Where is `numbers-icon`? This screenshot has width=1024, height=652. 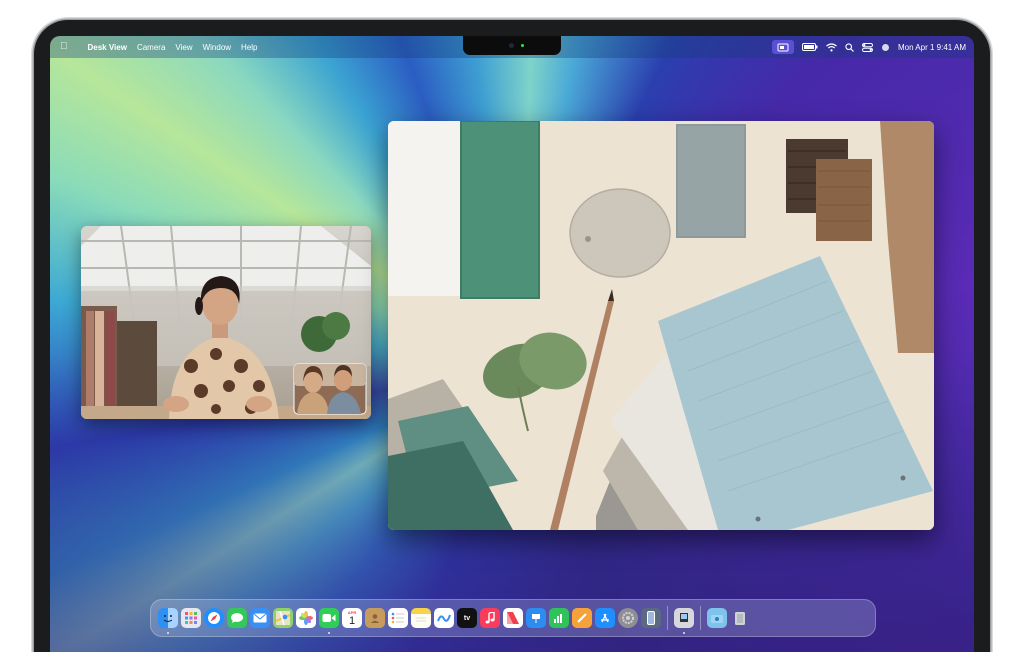 numbers-icon is located at coordinates (559, 618).